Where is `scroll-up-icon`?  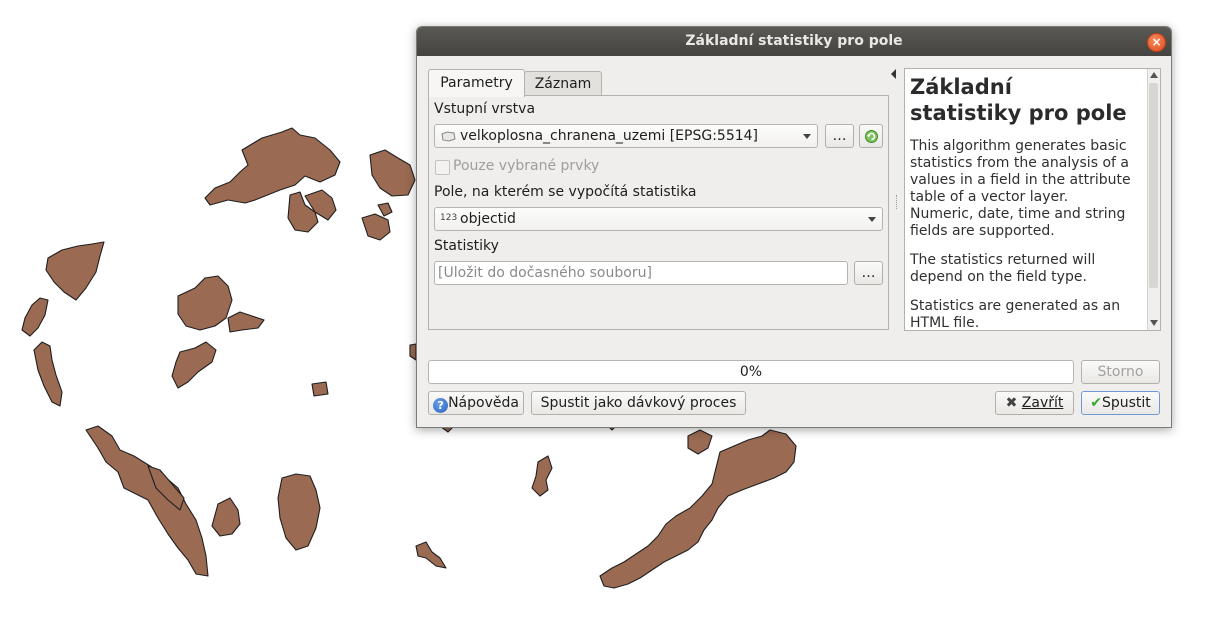 scroll-up-icon is located at coordinates (1154, 75).